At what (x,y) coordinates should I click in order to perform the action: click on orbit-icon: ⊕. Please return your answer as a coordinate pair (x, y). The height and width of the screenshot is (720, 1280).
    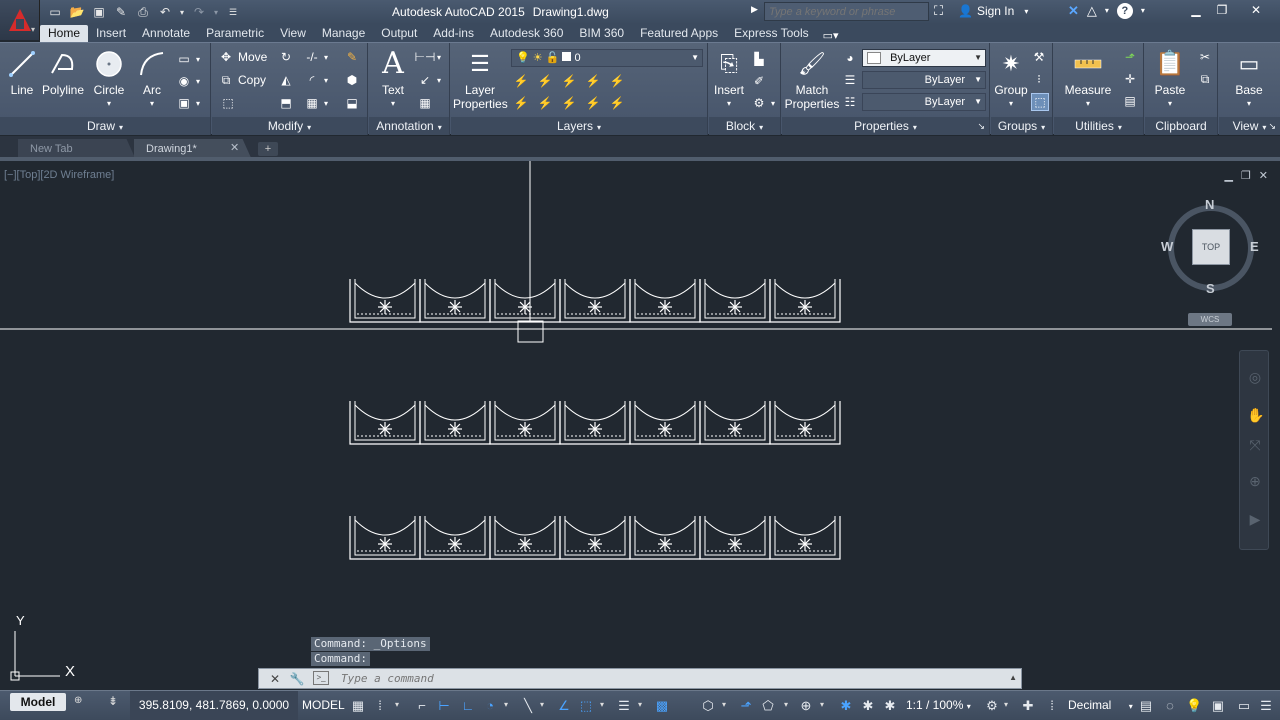
    Looking at the image, I should click on (1255, 481).